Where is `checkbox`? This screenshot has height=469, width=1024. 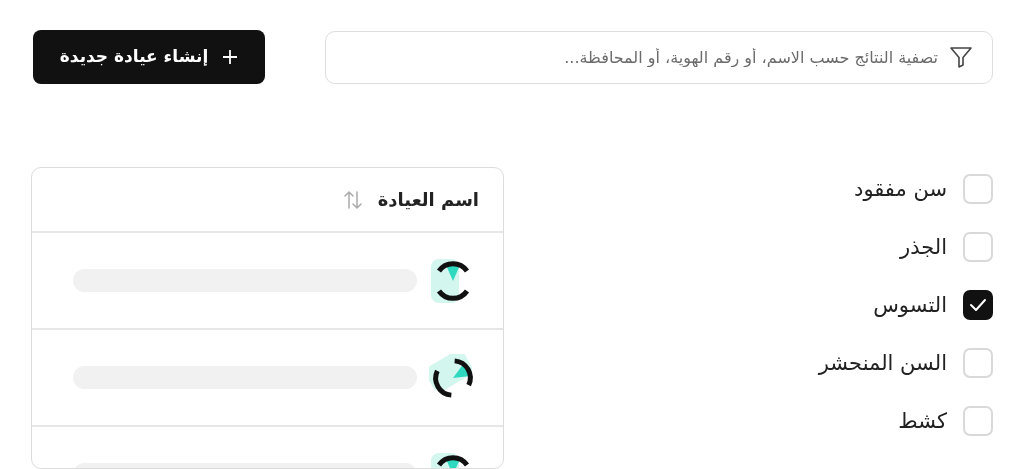
checkbox is located at coordinates (978, 305).